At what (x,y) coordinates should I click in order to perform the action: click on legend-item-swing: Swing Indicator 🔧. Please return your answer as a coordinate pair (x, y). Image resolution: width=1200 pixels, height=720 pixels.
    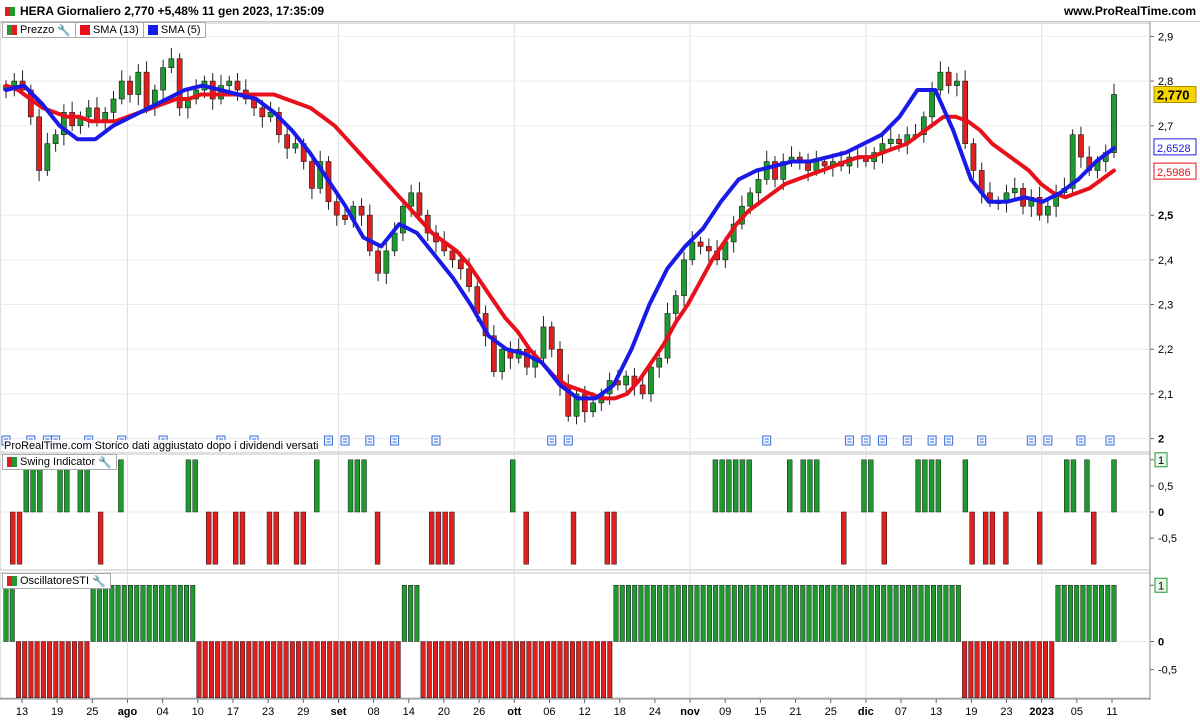
    Looking at the image, I should click on (59, 462).